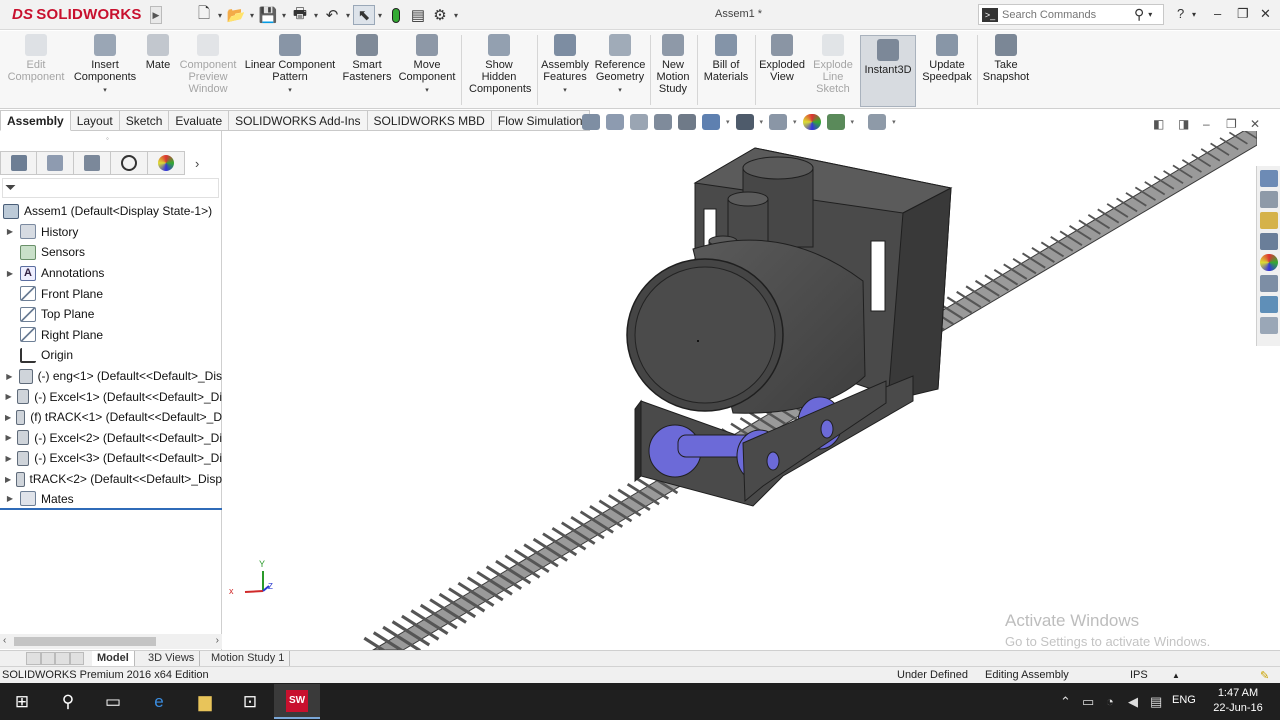 Image resolution: width=1280 pixels, height=720 pixels. Describe the element at coordinates (835, 122) in the screenshot. I see `apply-scene-icon` at that location.